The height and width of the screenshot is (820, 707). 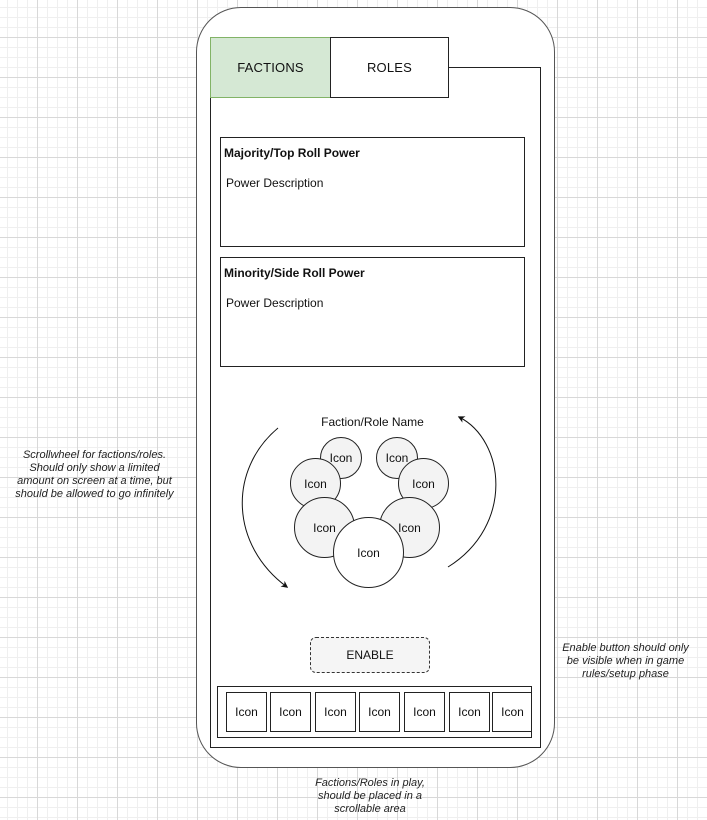 What do you see at coordinates (265, 507) in the screenshot?
I see `scroll-left-arrow` at bounding box center [265, 507].